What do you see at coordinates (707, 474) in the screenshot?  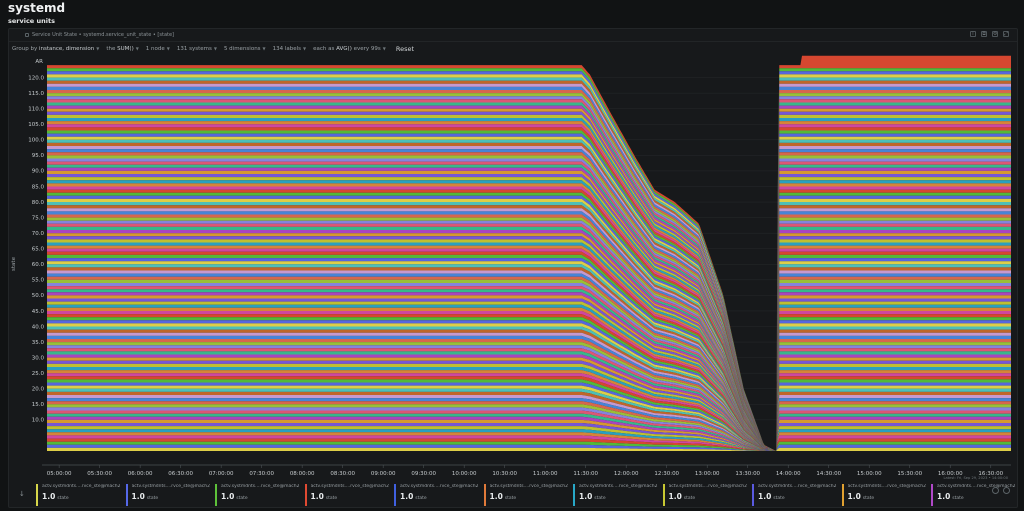 I see `x-tick-label: 13:00:00` at bounding box center [707, 474].